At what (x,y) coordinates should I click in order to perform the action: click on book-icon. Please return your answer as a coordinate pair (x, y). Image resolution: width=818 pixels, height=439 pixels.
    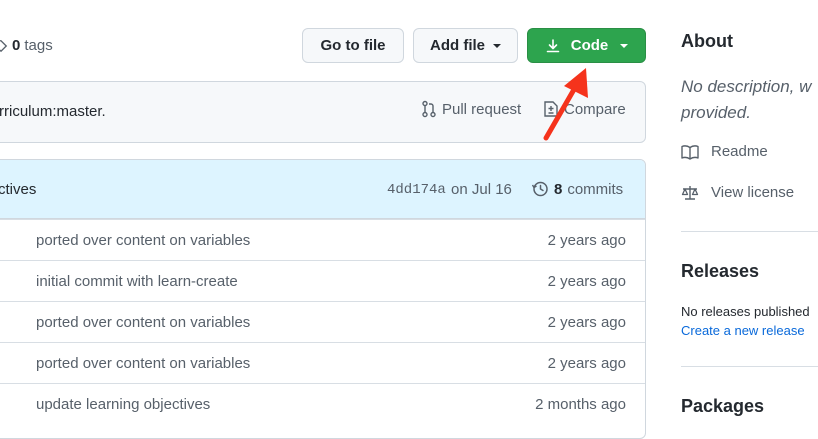
    Looking at the image, I should click on (690, 152).